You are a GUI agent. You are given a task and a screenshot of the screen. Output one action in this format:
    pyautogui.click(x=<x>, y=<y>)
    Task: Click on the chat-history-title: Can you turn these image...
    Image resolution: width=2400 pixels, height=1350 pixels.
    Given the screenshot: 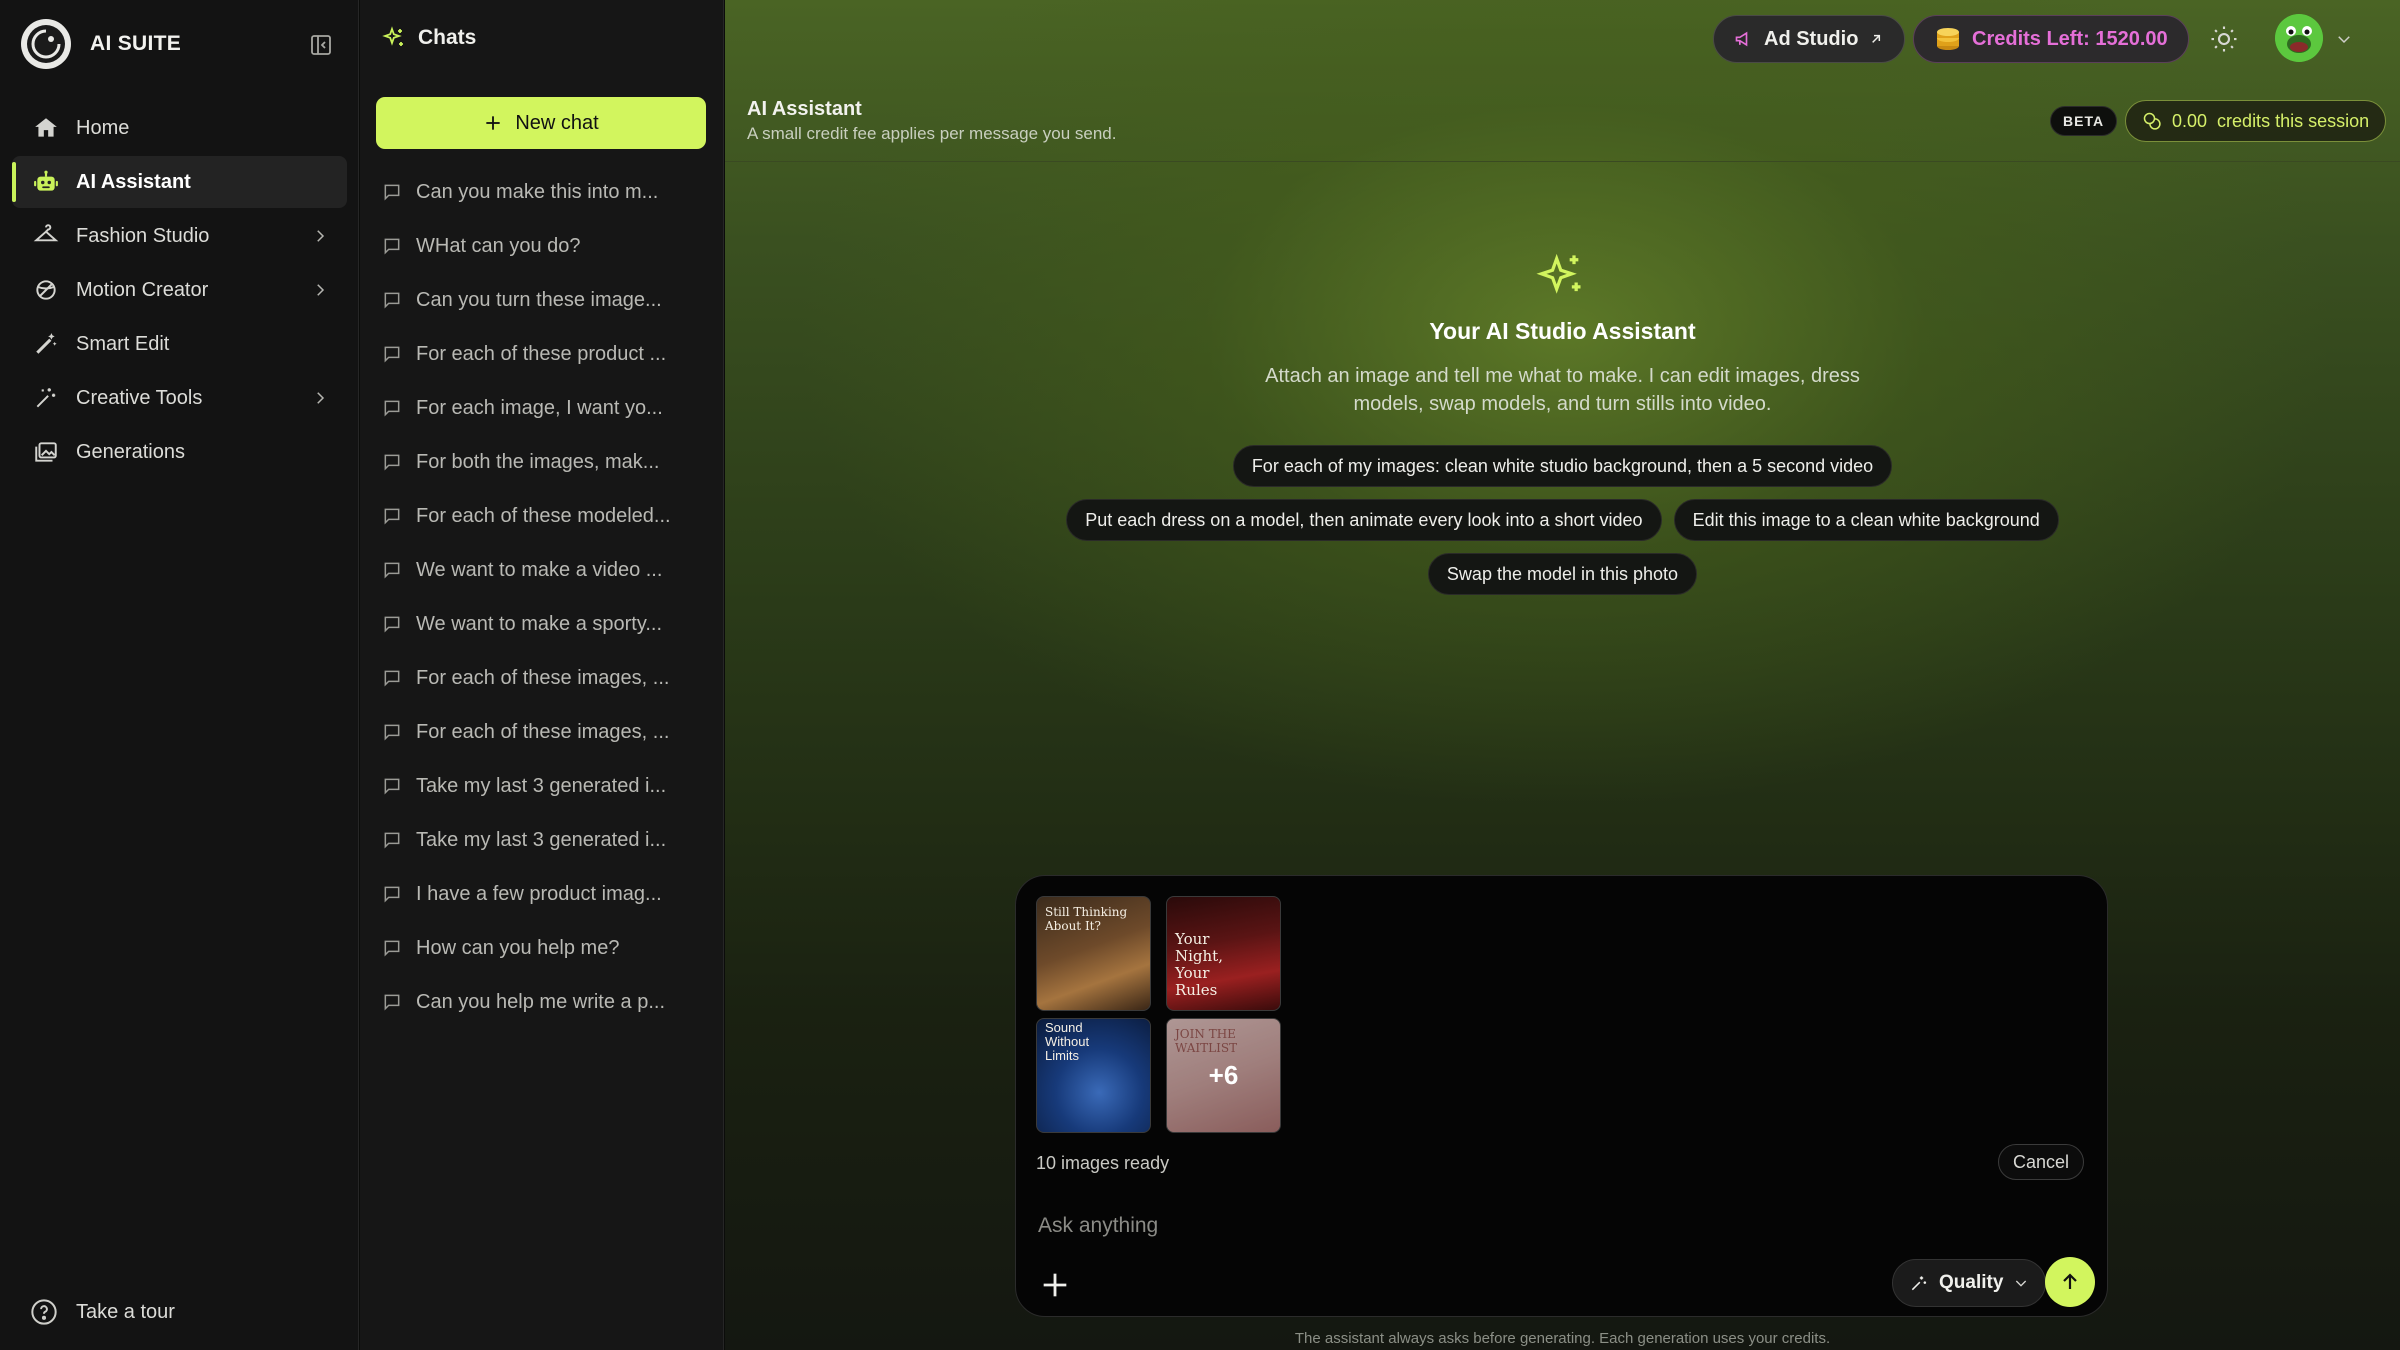 What is the action you would take?
    pyautogui.click(x=539, y=299)
    